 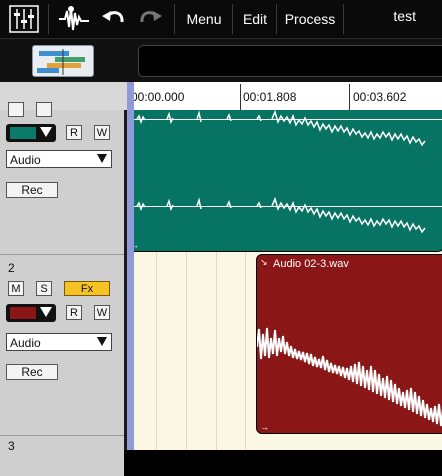 What do you see at coordinates (349, 377) in the screenshot?
I see `clip-waveform` at bounding box center [349, 377].